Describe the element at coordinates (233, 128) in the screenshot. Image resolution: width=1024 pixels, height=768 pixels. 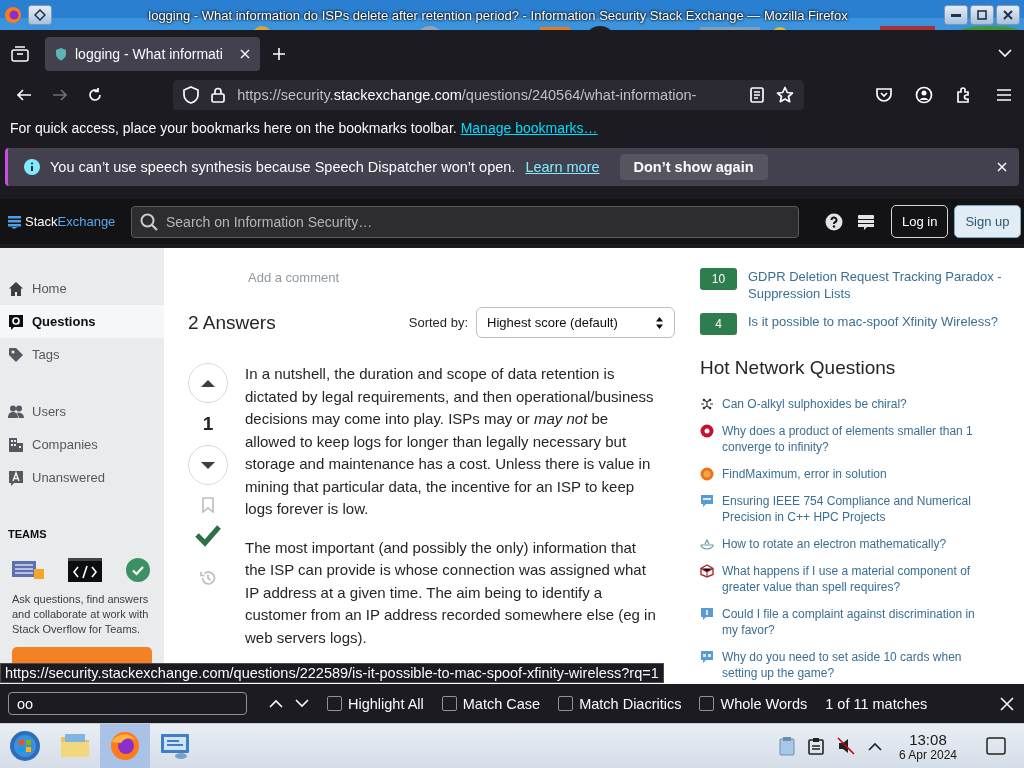
I see `bookmarks-hint: For quick access, place your bookmarks here on the bookmarks toolbar.` at that location.